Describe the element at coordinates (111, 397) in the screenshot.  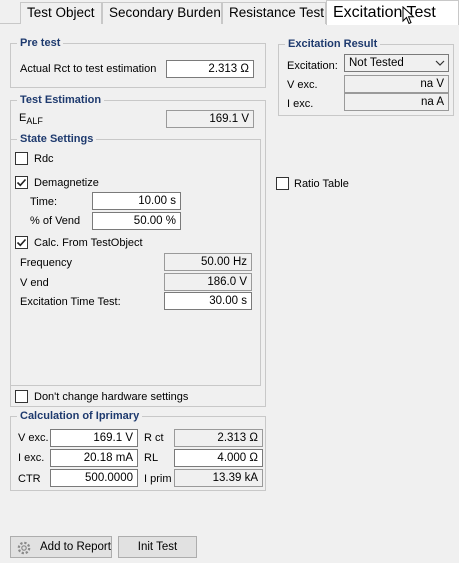
I see `dont-change-hardware-label: Don't change hardware settings` at that location.